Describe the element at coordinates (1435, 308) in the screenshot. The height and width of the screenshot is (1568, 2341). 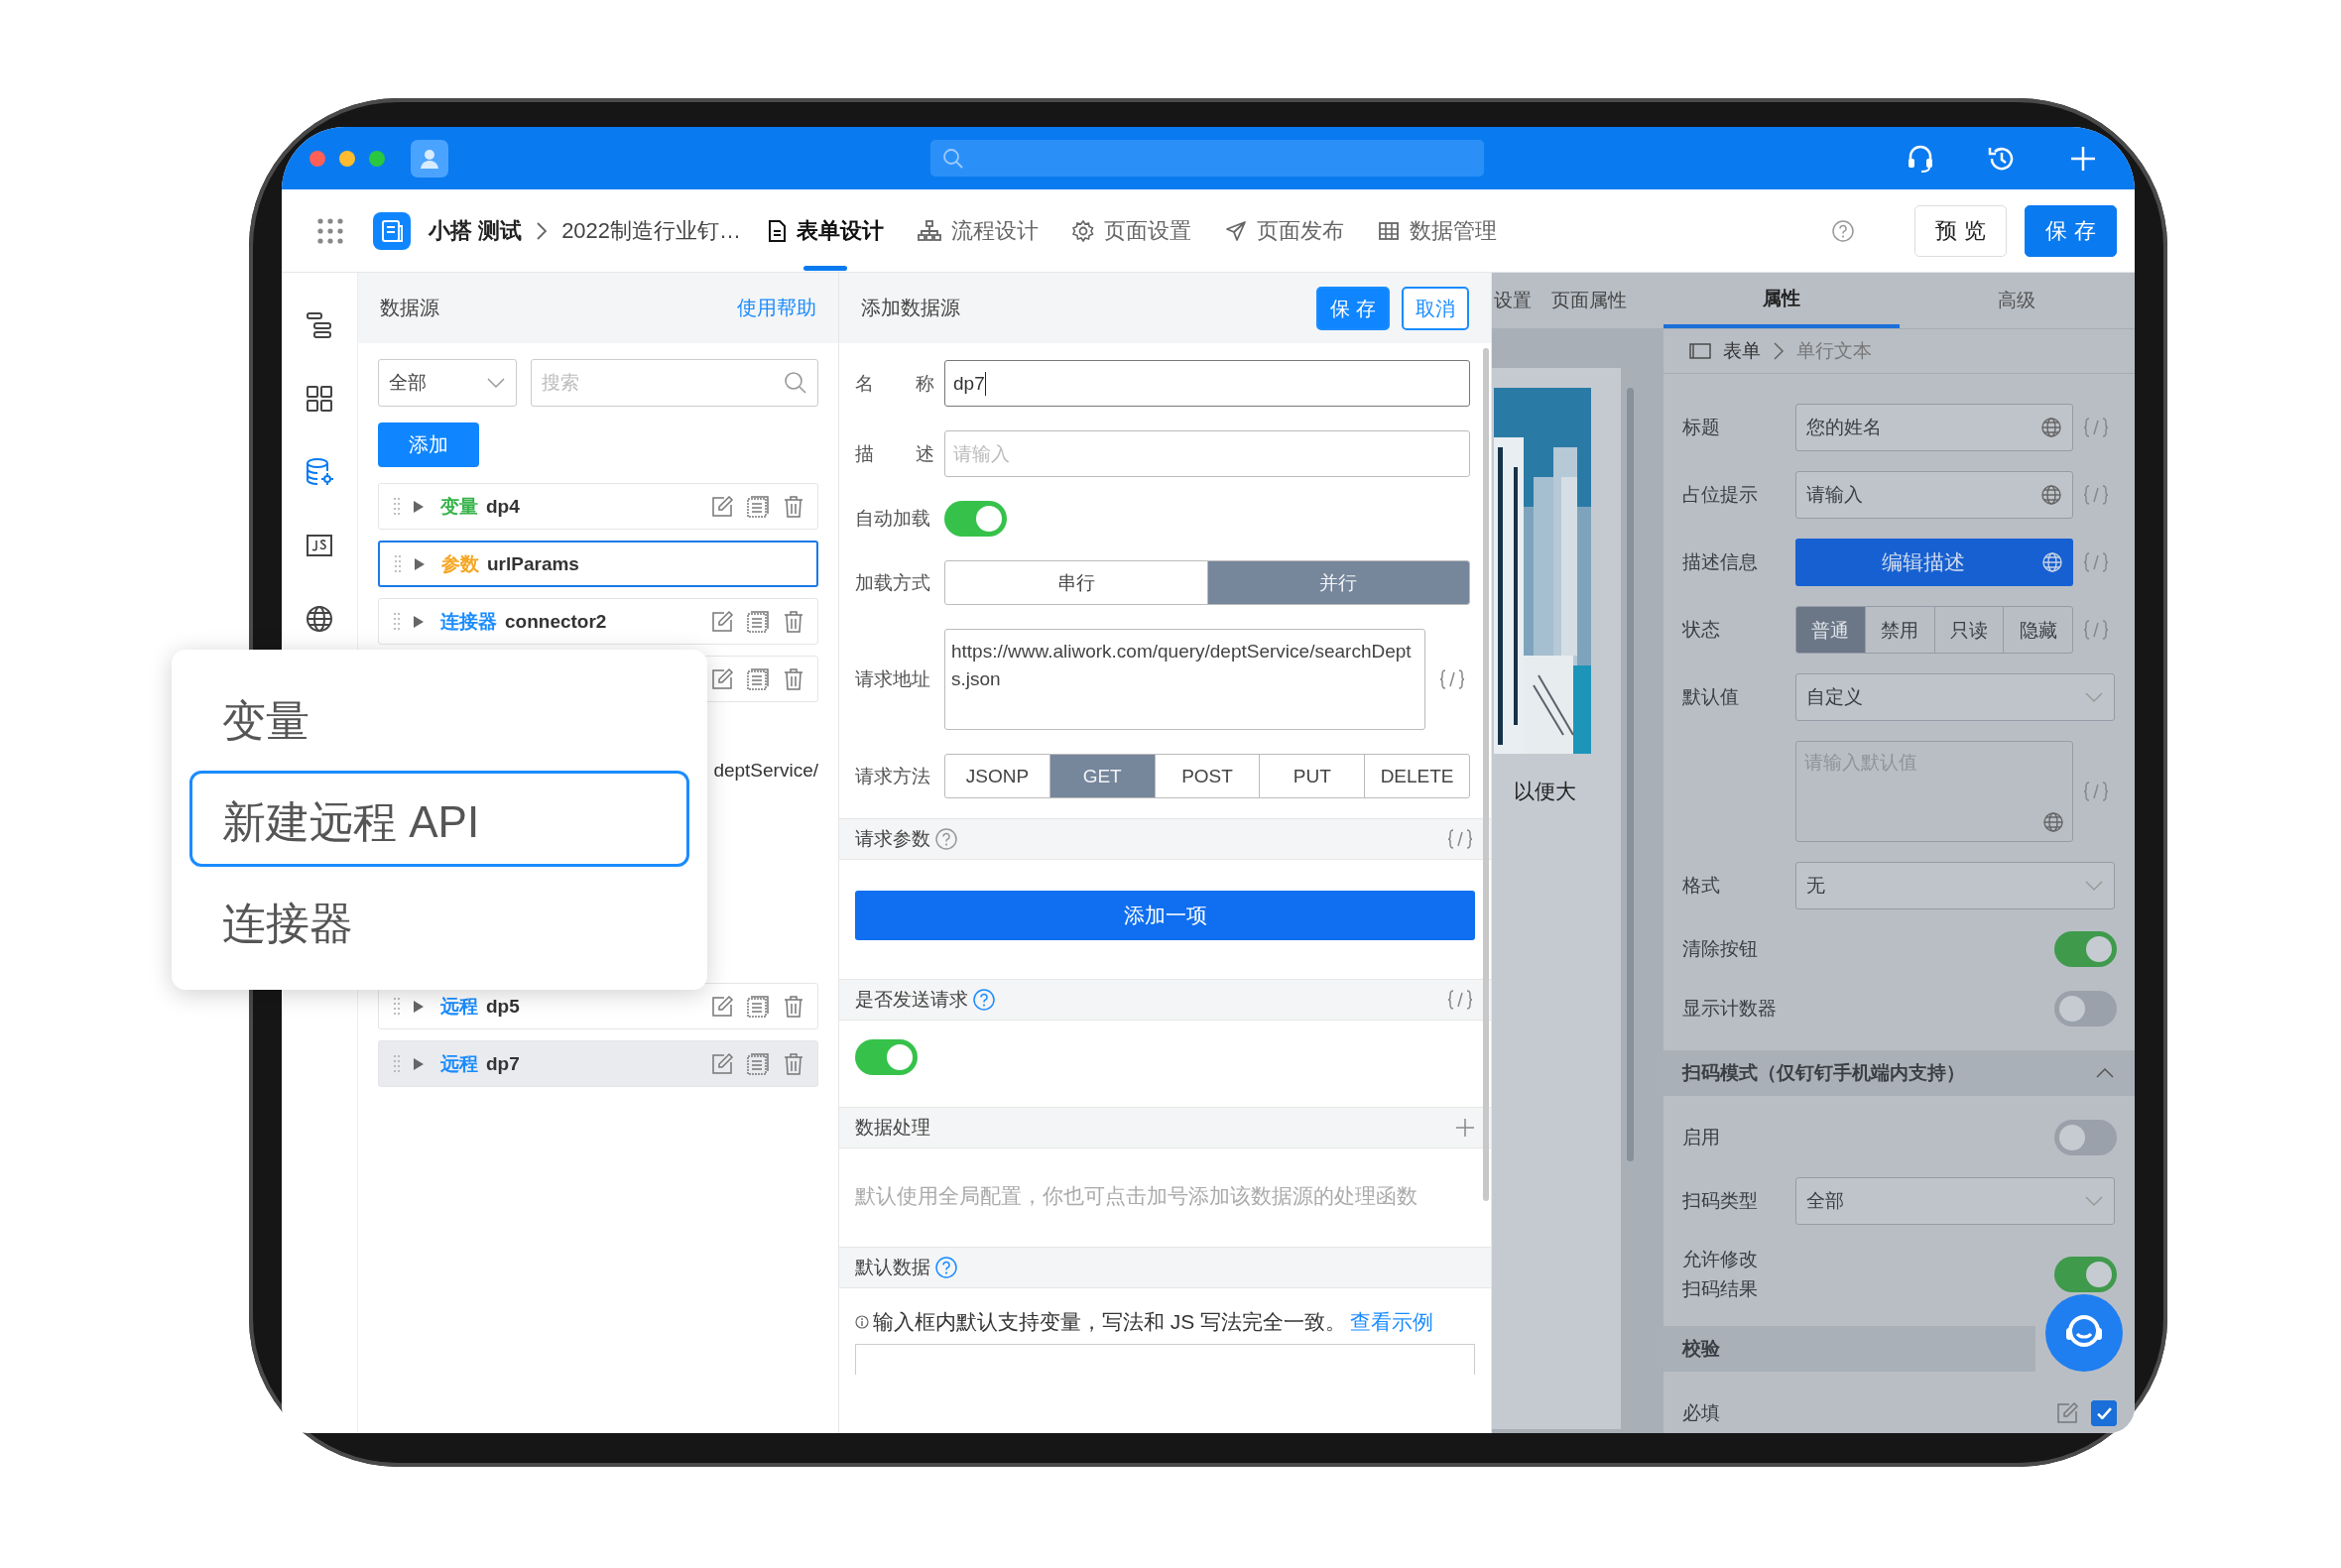
I see `cancel-button: 取消` at that location.